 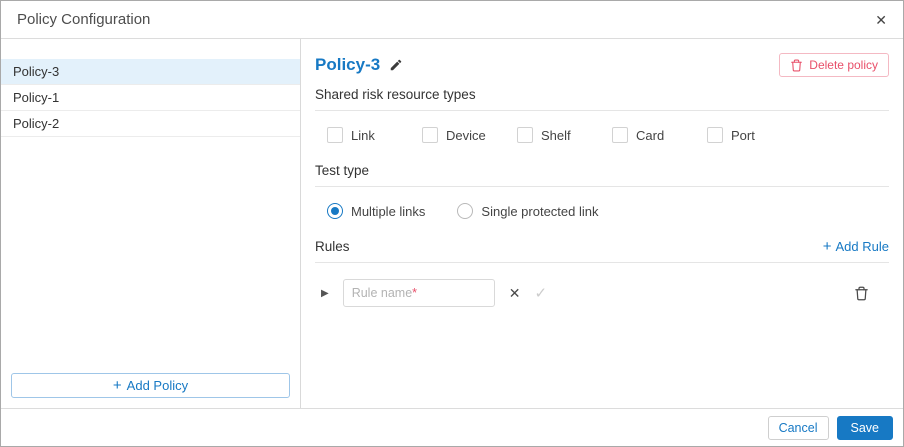 I want to click on shared-risk-section-title: Shared risk resource types, so click(x=395, y=94).